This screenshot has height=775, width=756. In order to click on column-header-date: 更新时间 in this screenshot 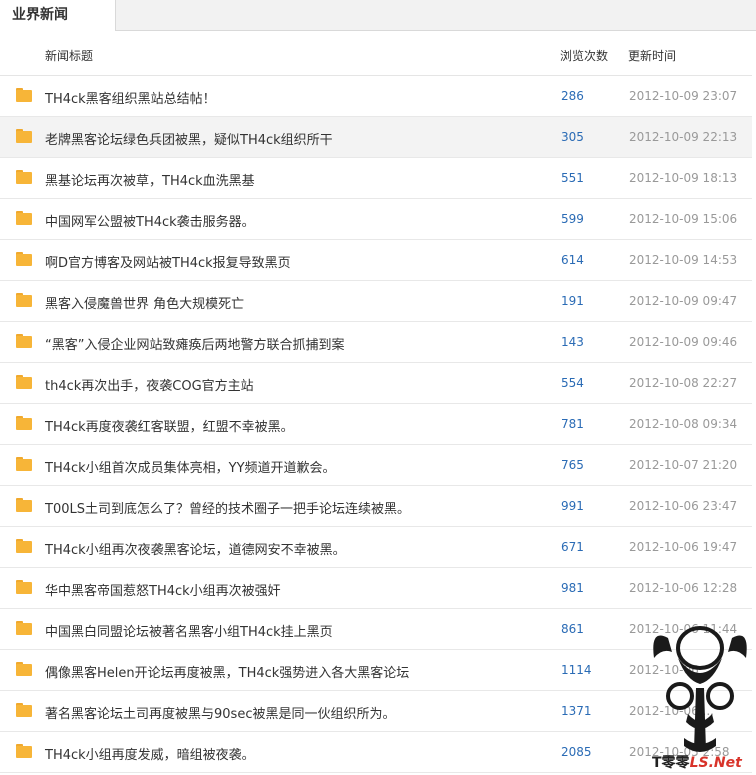, I will do `click(652, 56)`.